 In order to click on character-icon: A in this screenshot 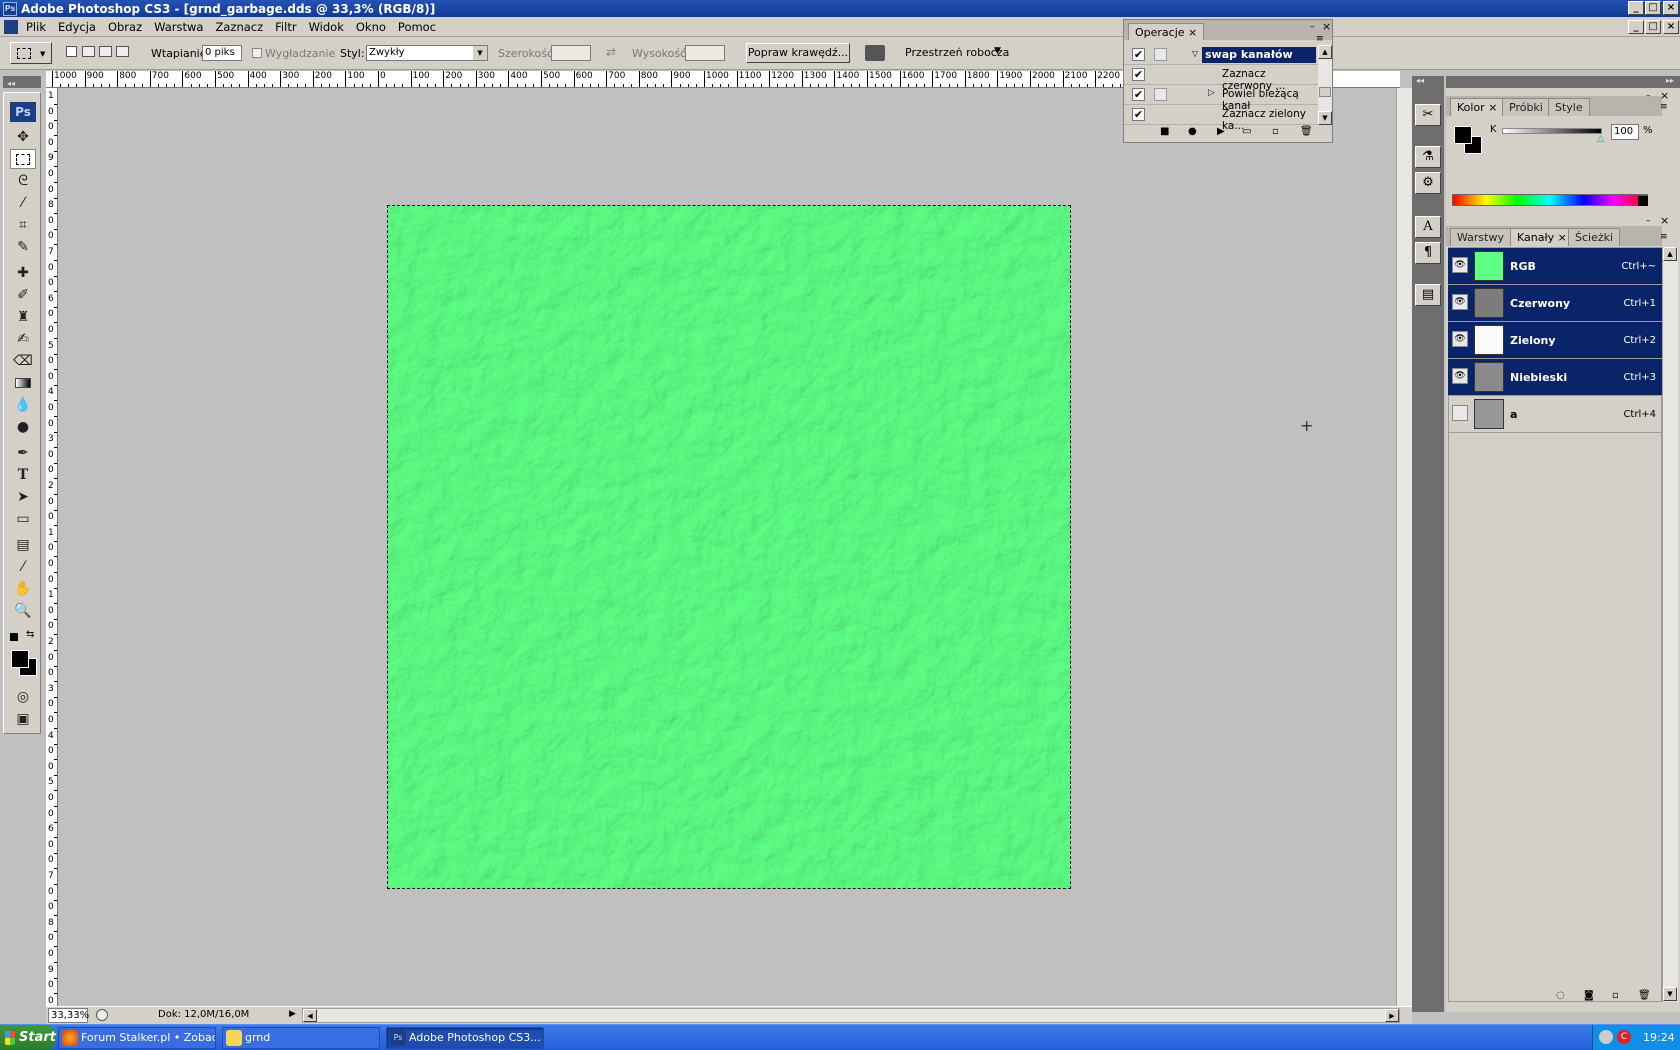, I will do `click(1428, 227)`.